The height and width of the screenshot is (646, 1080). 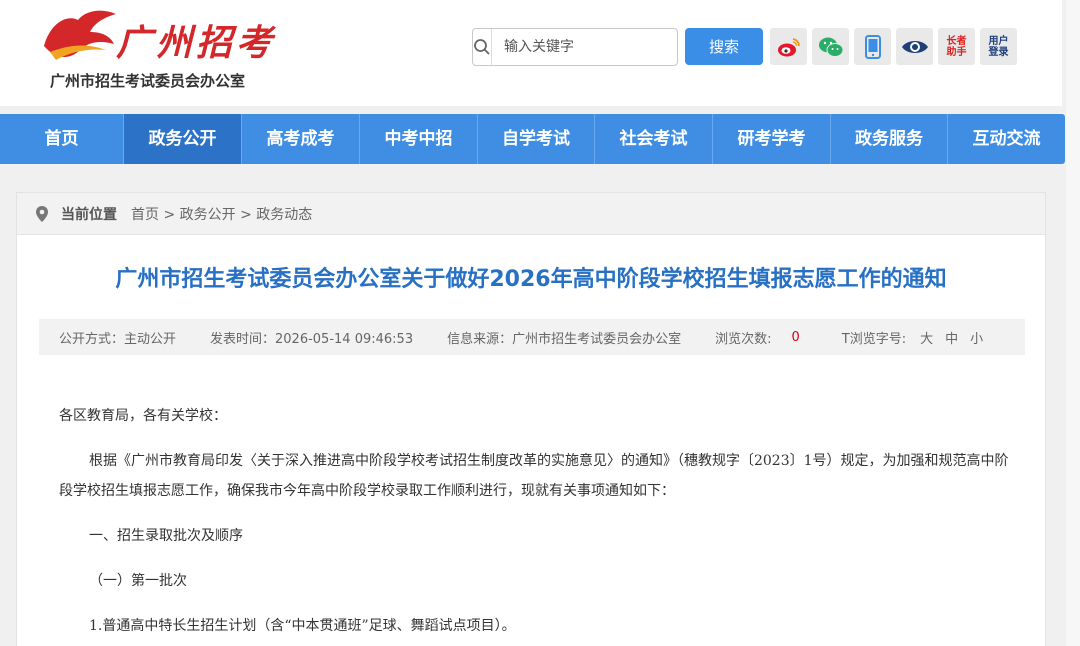 What do you see at coordinates (419, 139) in the screenshot?
I see `nav-item-zhongkao: 中考中招` at bounding box center [419, 139].